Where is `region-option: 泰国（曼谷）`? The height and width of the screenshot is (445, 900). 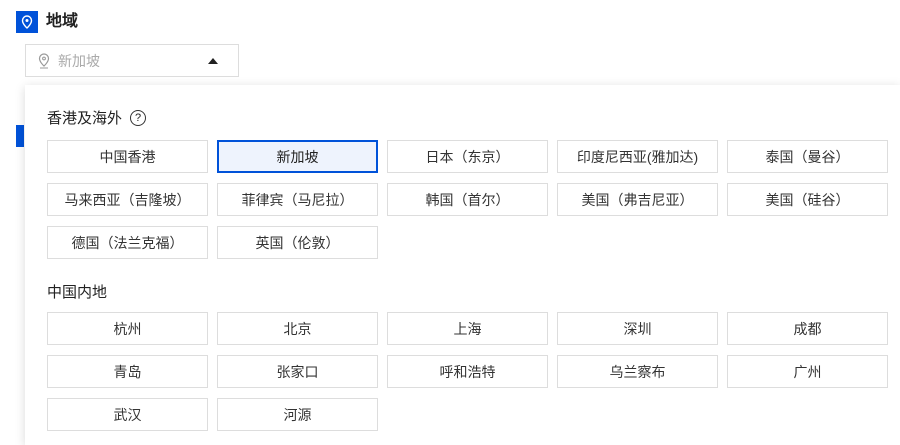
region-option: 泰国（曼谷） is located at coordinates (807, 156).